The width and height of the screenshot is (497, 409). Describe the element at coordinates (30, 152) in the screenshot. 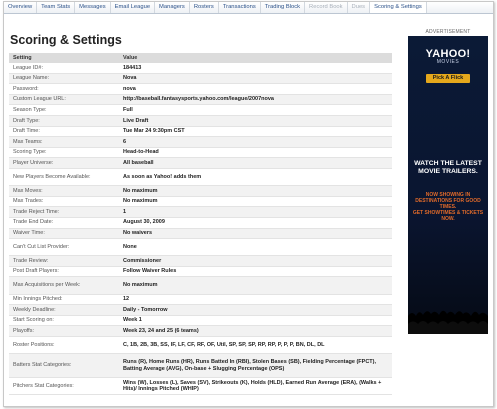

I see `setting-label: Scoring Type:` at that location.